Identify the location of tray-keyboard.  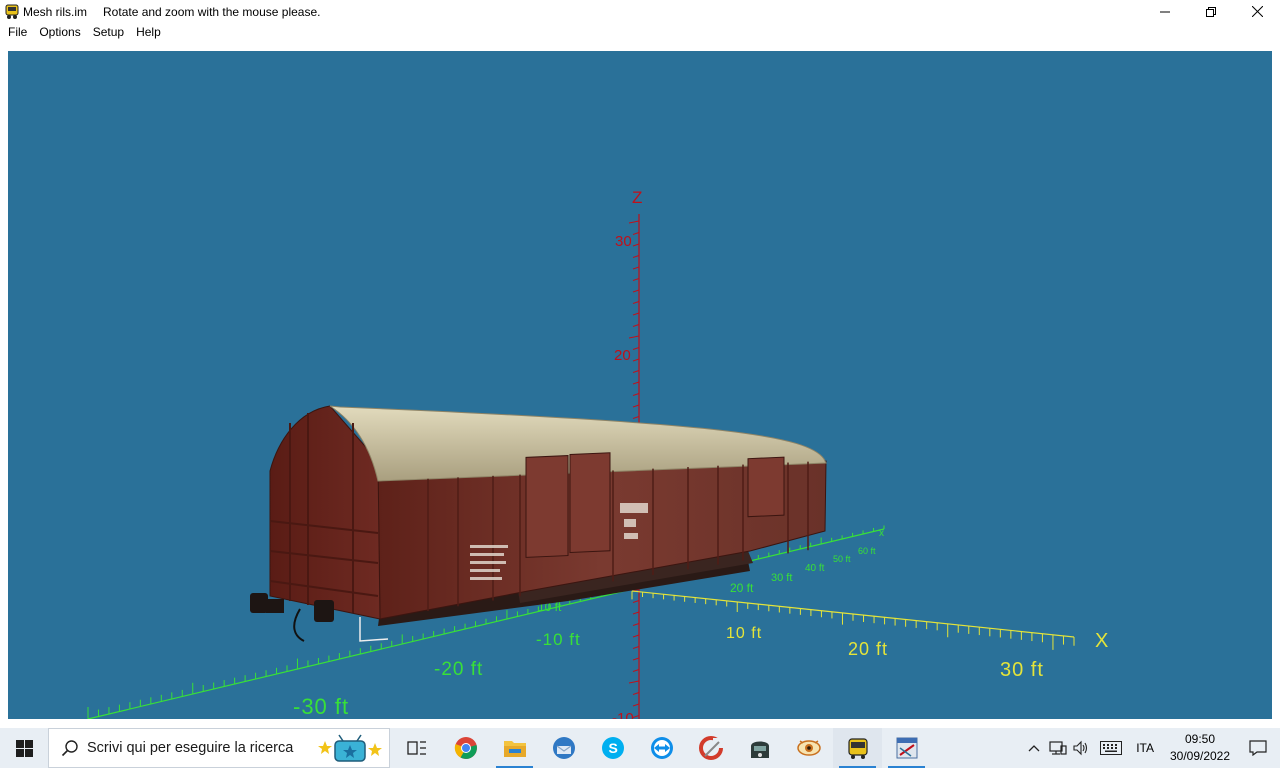
(1111, 748).